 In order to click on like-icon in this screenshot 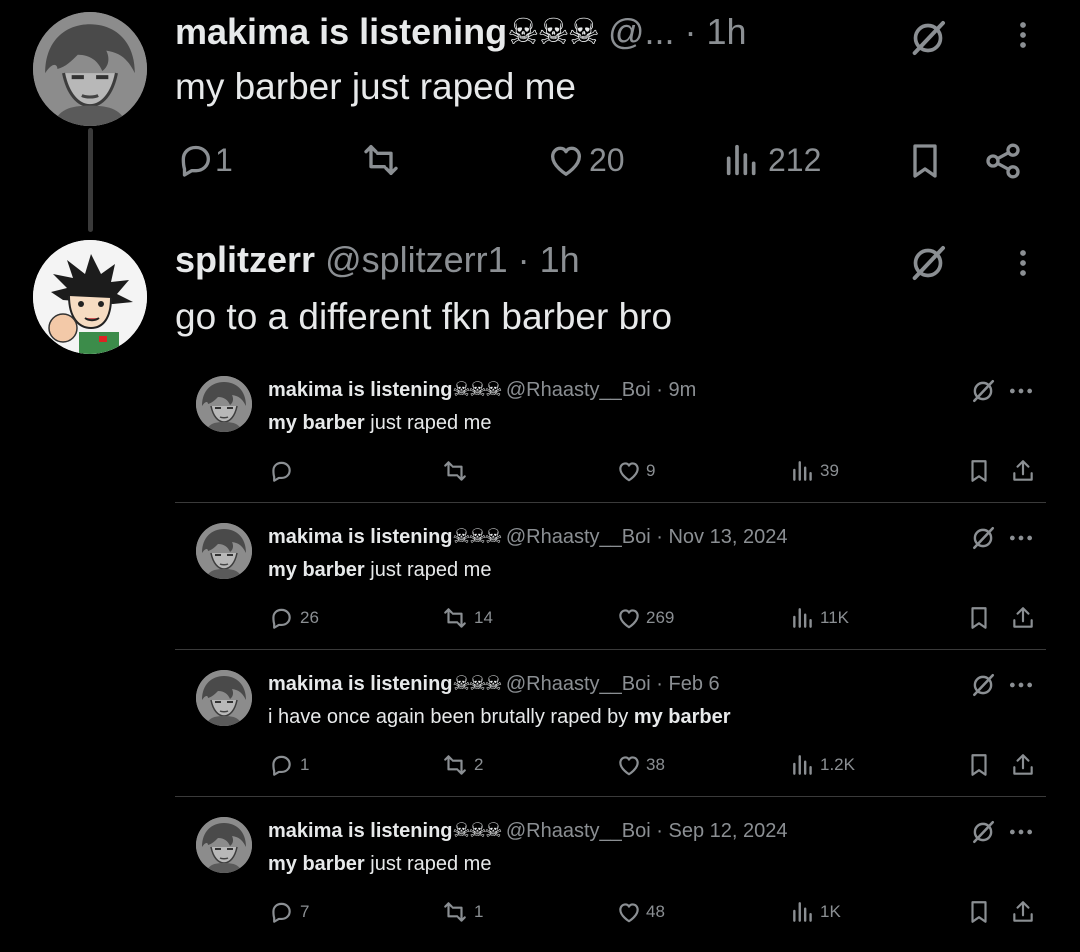, I will do `click(566, 160)`.